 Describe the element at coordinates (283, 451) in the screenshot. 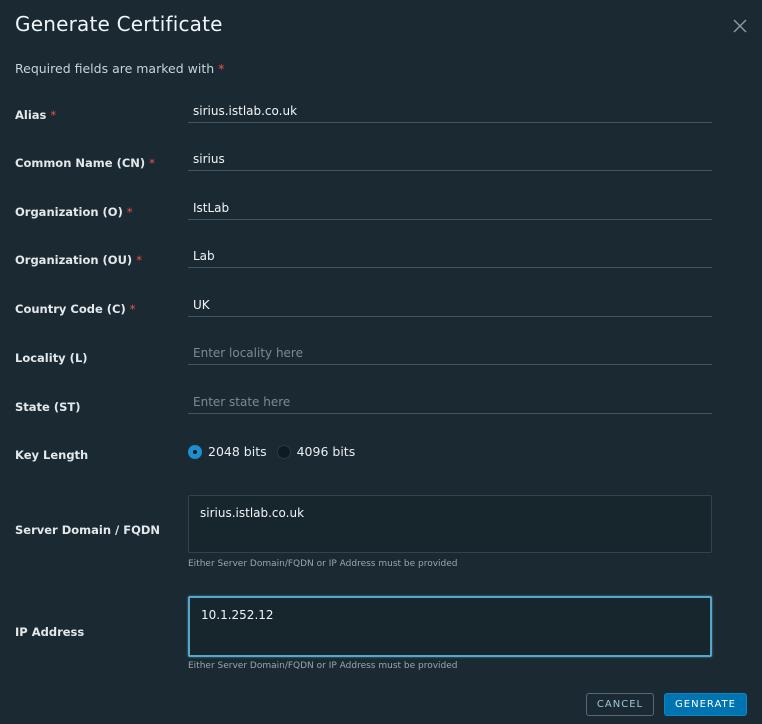

I see `radio-unchecked-icon` at that location.